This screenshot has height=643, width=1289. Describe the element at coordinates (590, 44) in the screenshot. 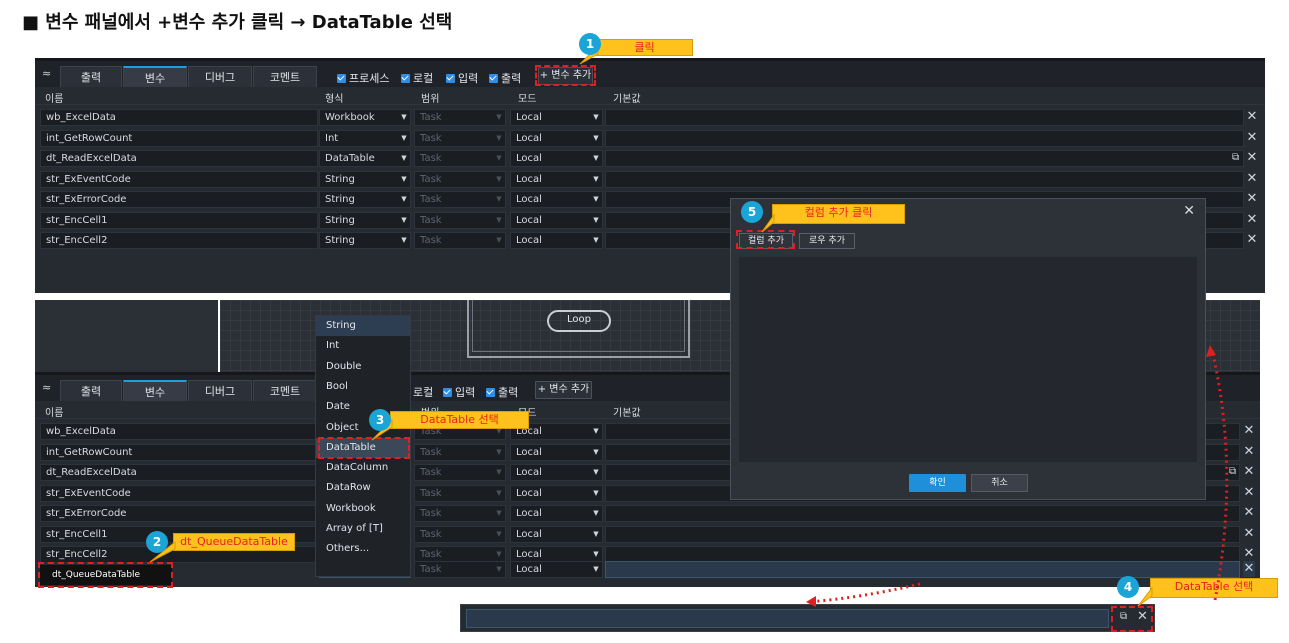

I see `step-badge-1: 1` at that location.